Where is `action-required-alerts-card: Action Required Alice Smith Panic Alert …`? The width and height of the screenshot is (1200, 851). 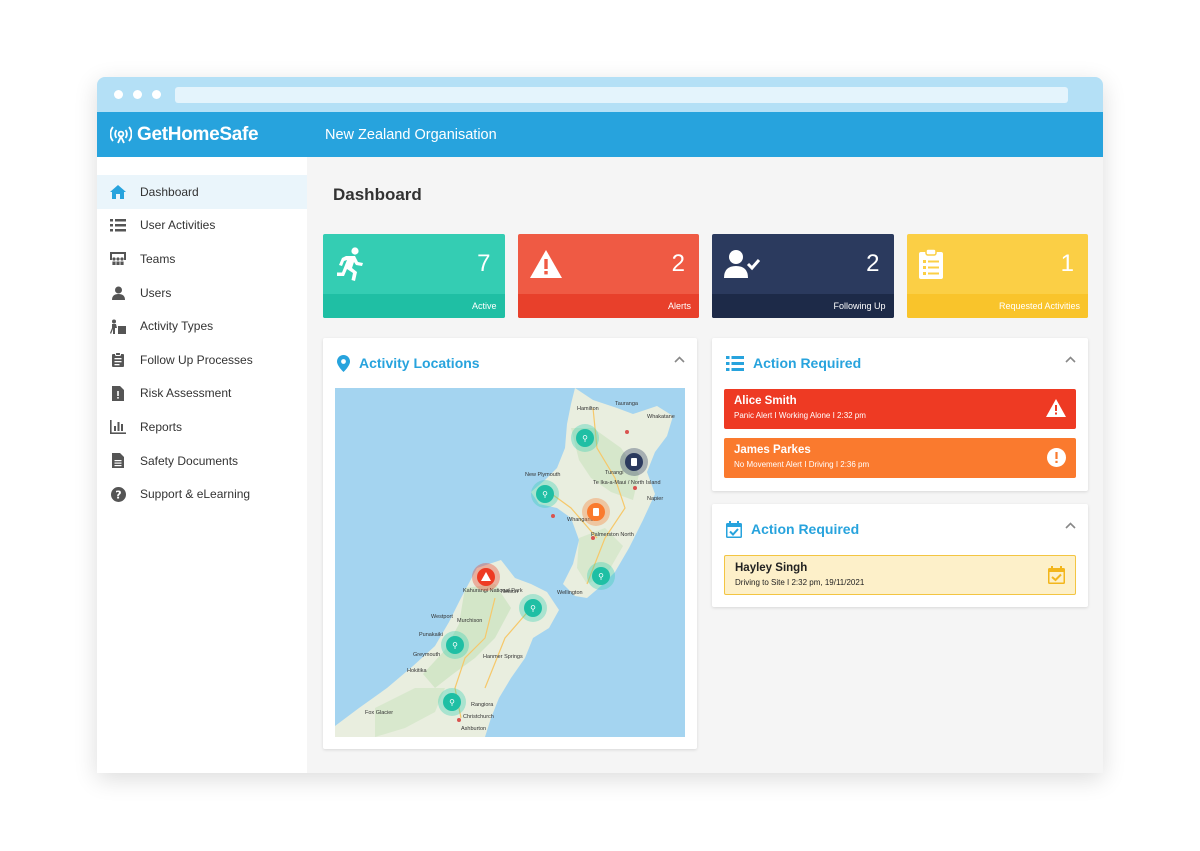
action-required-alerts-card: Action Required Alice Smith Panic Alert … is located at coordinates (900, 414).